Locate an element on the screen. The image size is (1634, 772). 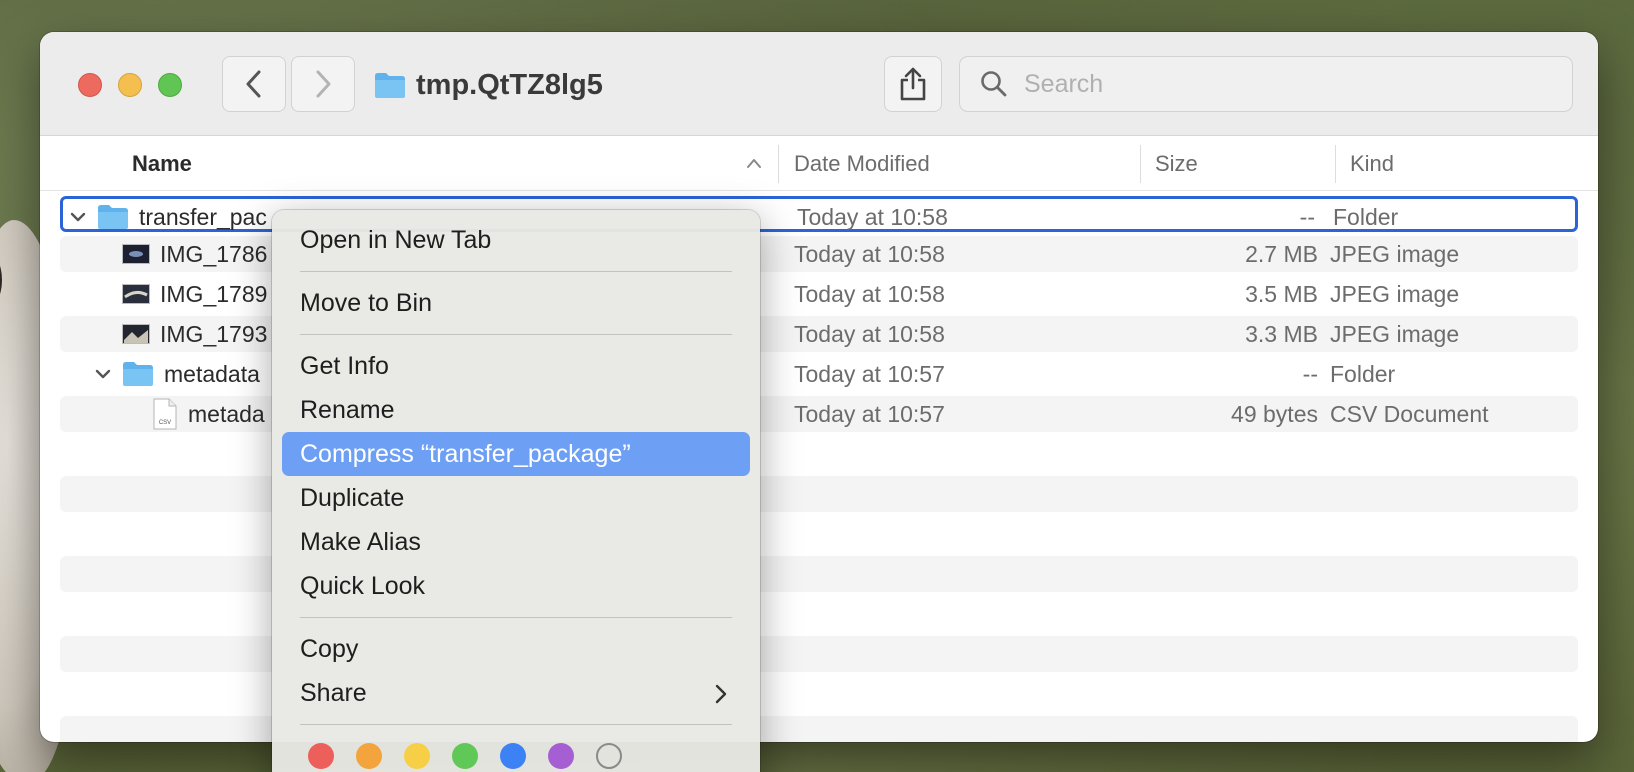
menu-item-duplicate: Duplicate is located at coordinates (516, 498).